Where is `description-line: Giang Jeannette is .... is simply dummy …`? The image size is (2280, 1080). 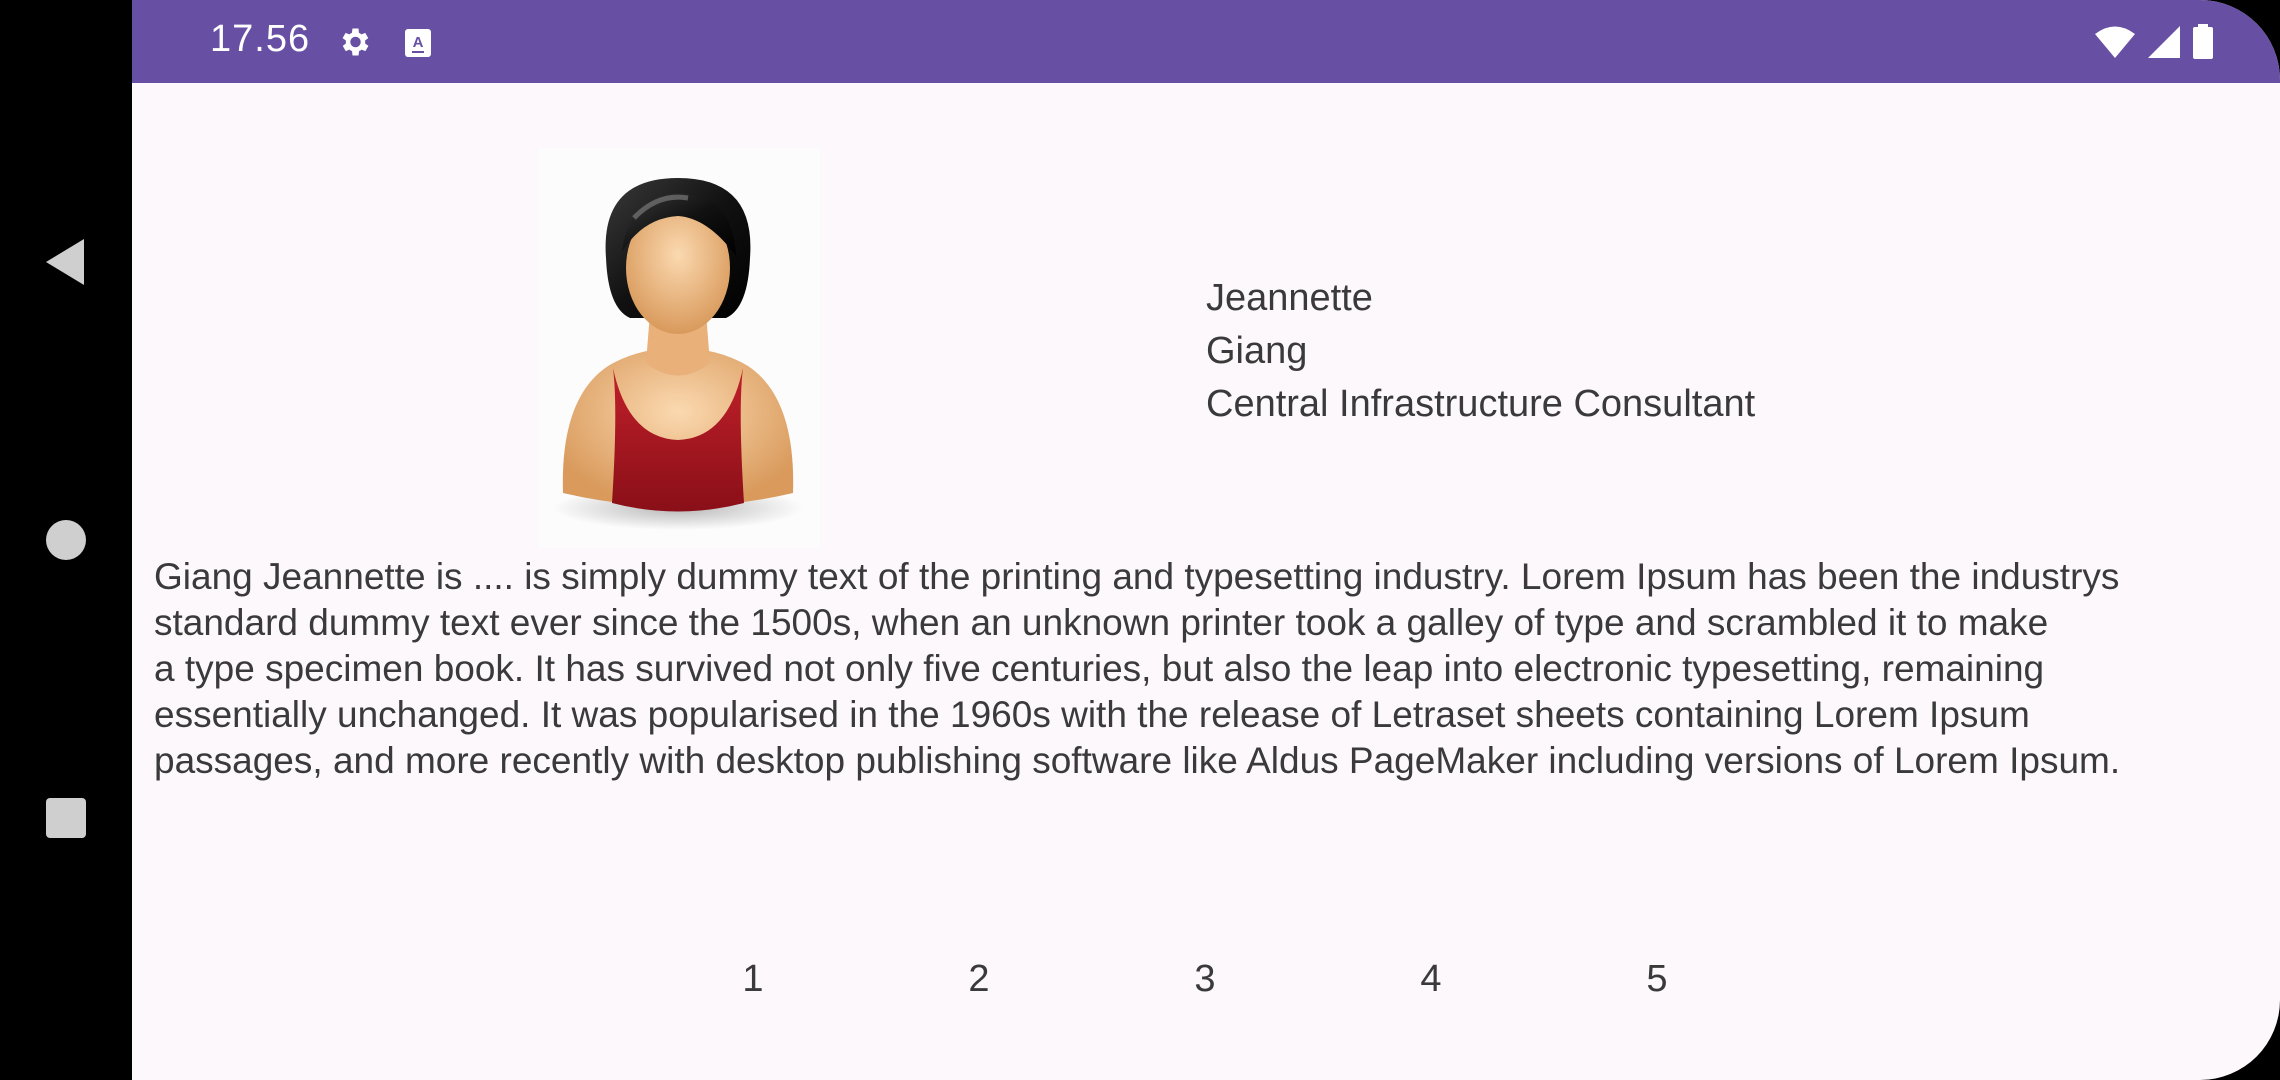
description-line: Giang Jeannette is .... is simply dummy … is located at coordinates (1137, 576).